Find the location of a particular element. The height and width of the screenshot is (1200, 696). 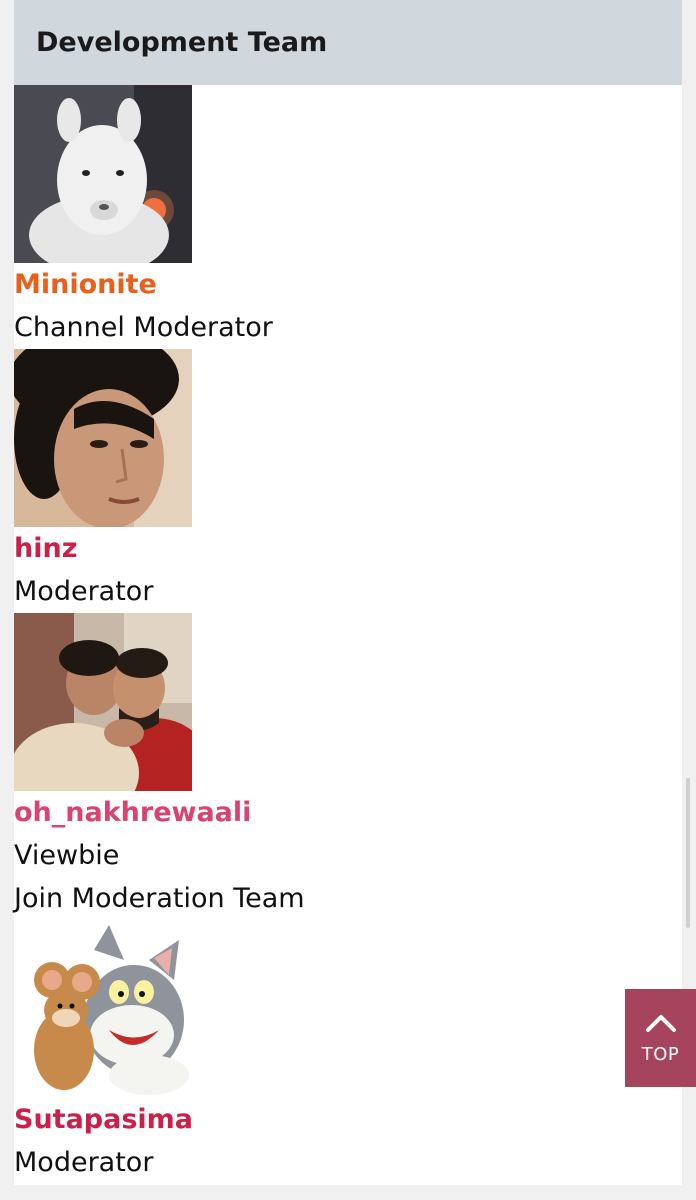

top-label: TOP is located at coordinates (660, 1054).